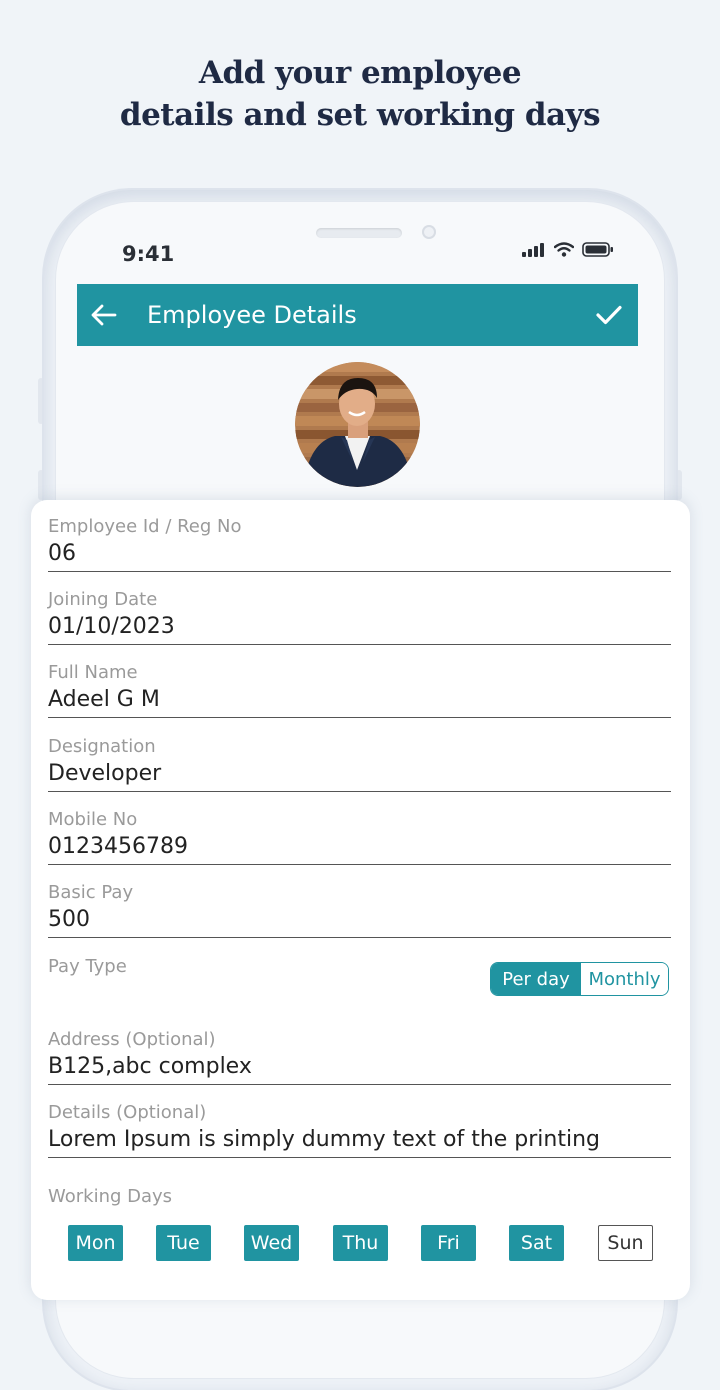  Describe the element at coordinates (102, 746) in the screenshot. I see `field-label: Designation` at that location.